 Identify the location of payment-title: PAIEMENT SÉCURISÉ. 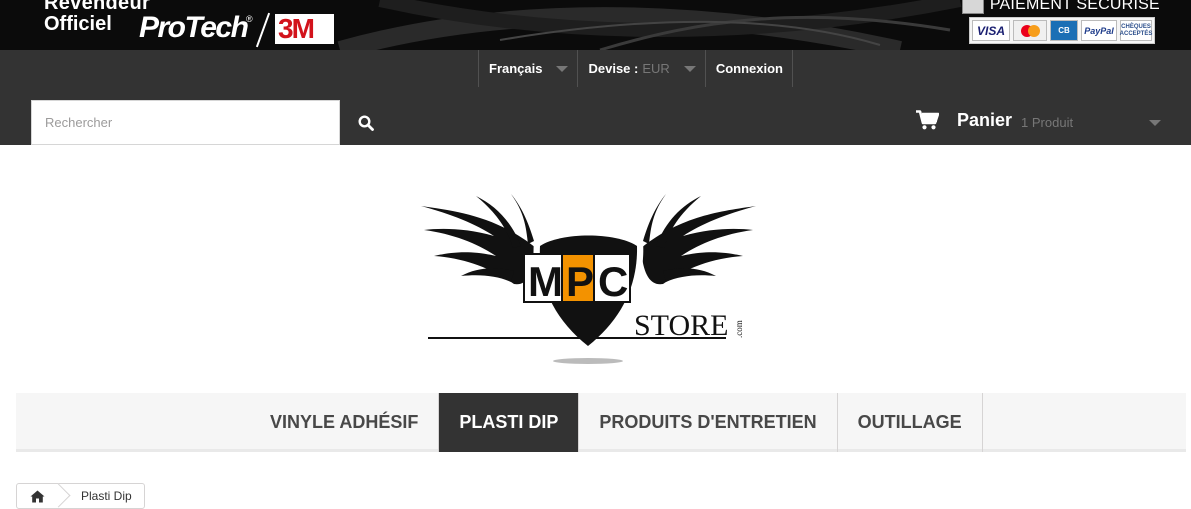
(1061, 7).